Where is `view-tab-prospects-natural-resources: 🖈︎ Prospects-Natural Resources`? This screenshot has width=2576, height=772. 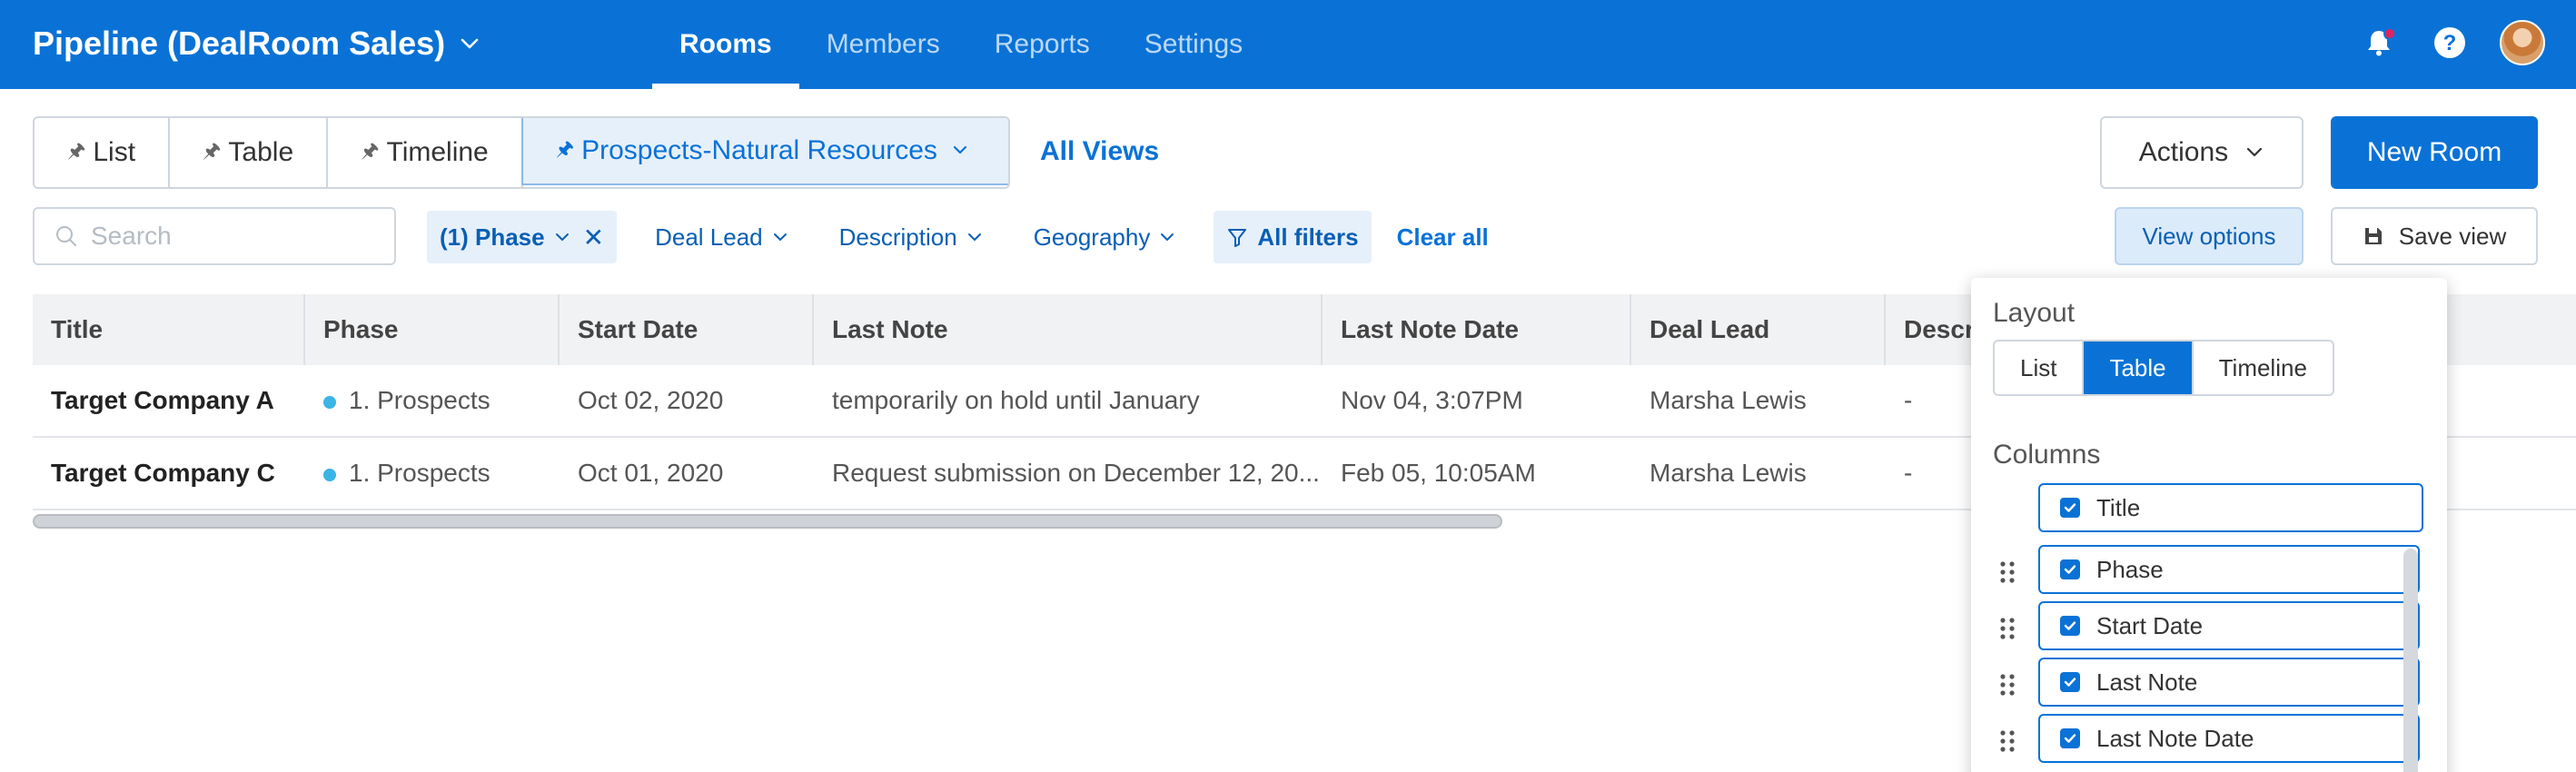 view-tab-prospects-natural-resources: 🖈︎ Prospects-Natural Resources is located at coordinates (764, 151).